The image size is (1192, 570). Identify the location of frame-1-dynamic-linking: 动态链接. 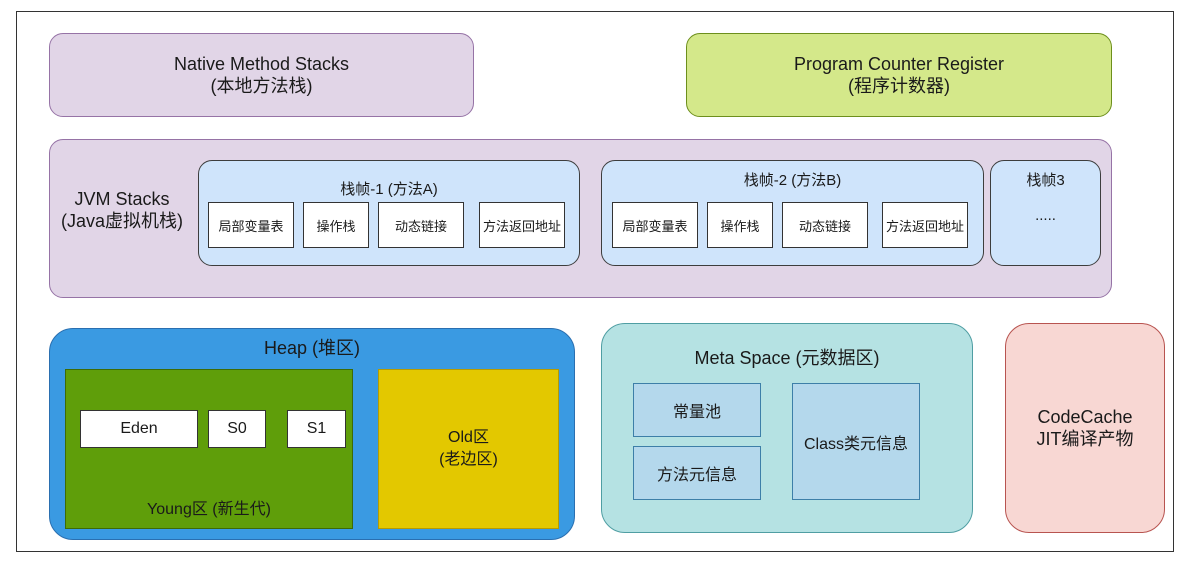
(421, 225).